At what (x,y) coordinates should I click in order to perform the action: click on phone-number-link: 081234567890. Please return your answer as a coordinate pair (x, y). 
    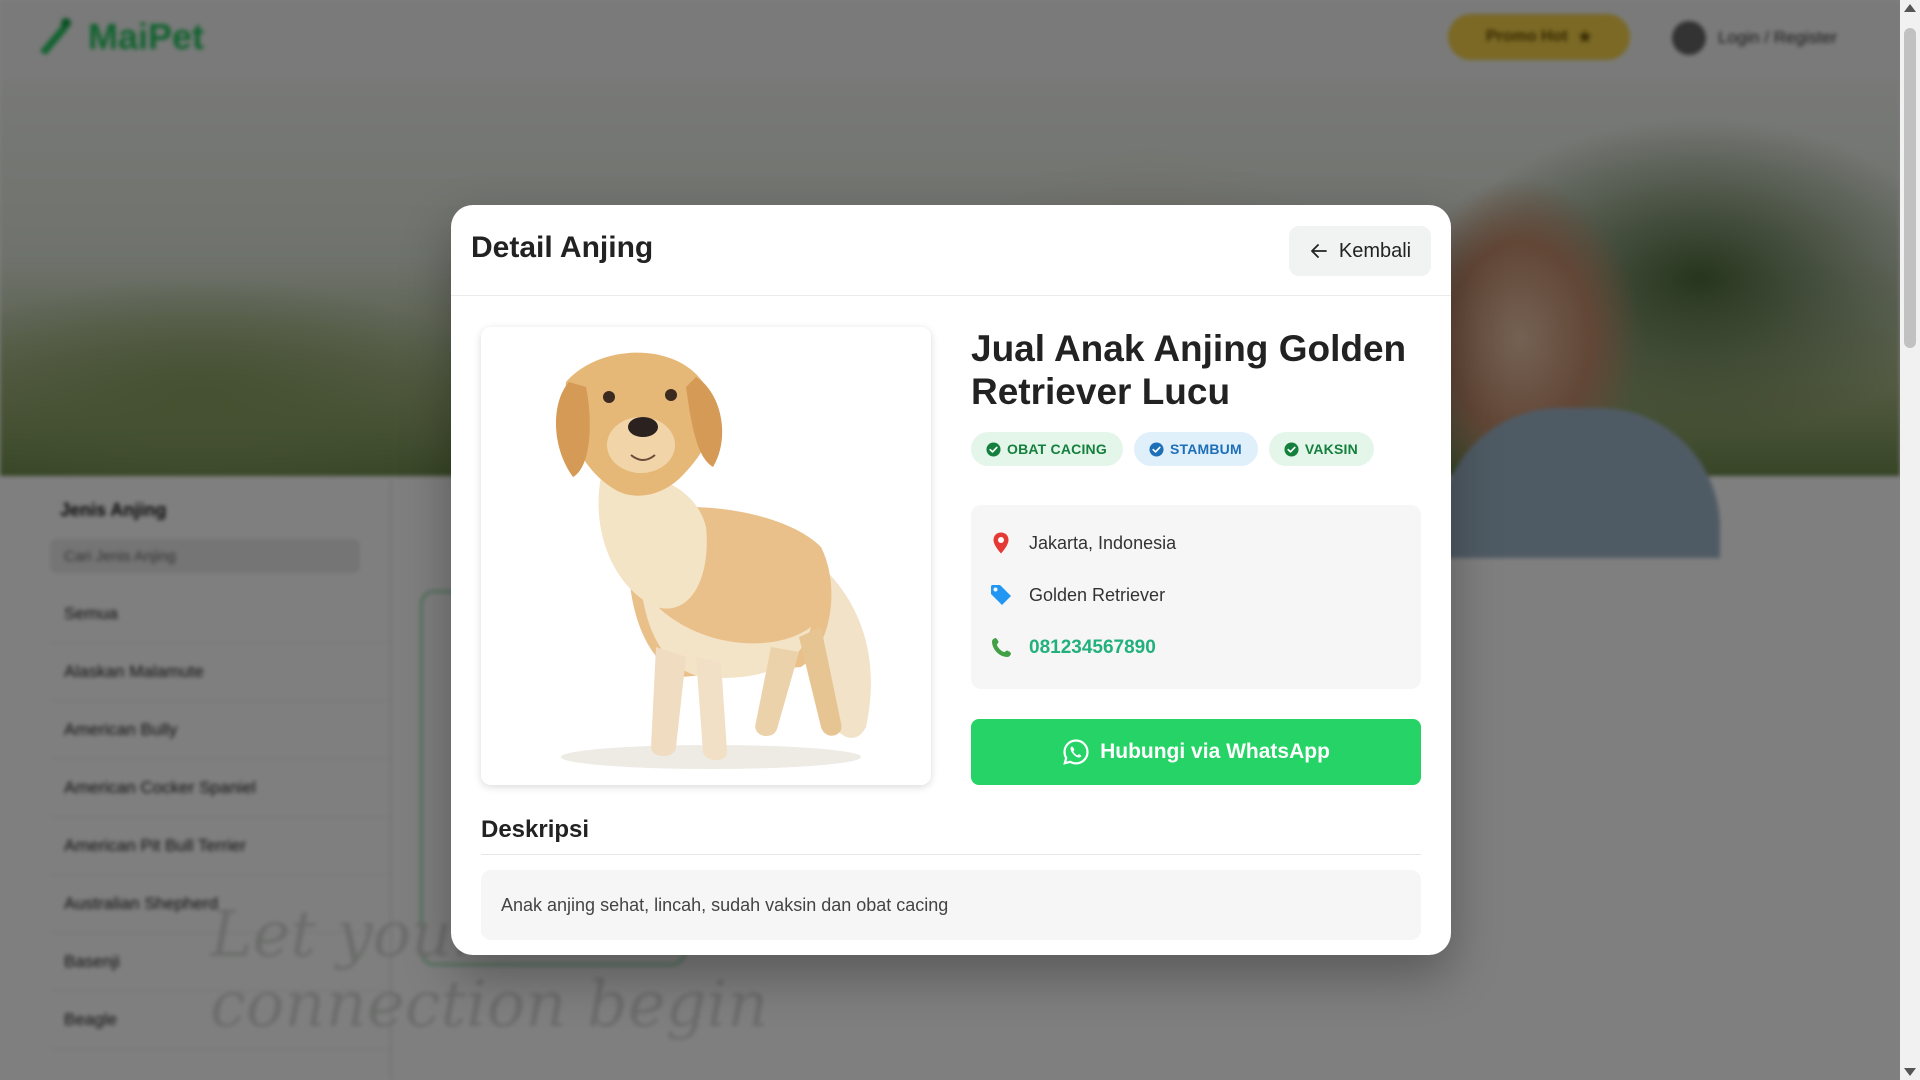
    Looking at the image, I should click on (1092, 648).